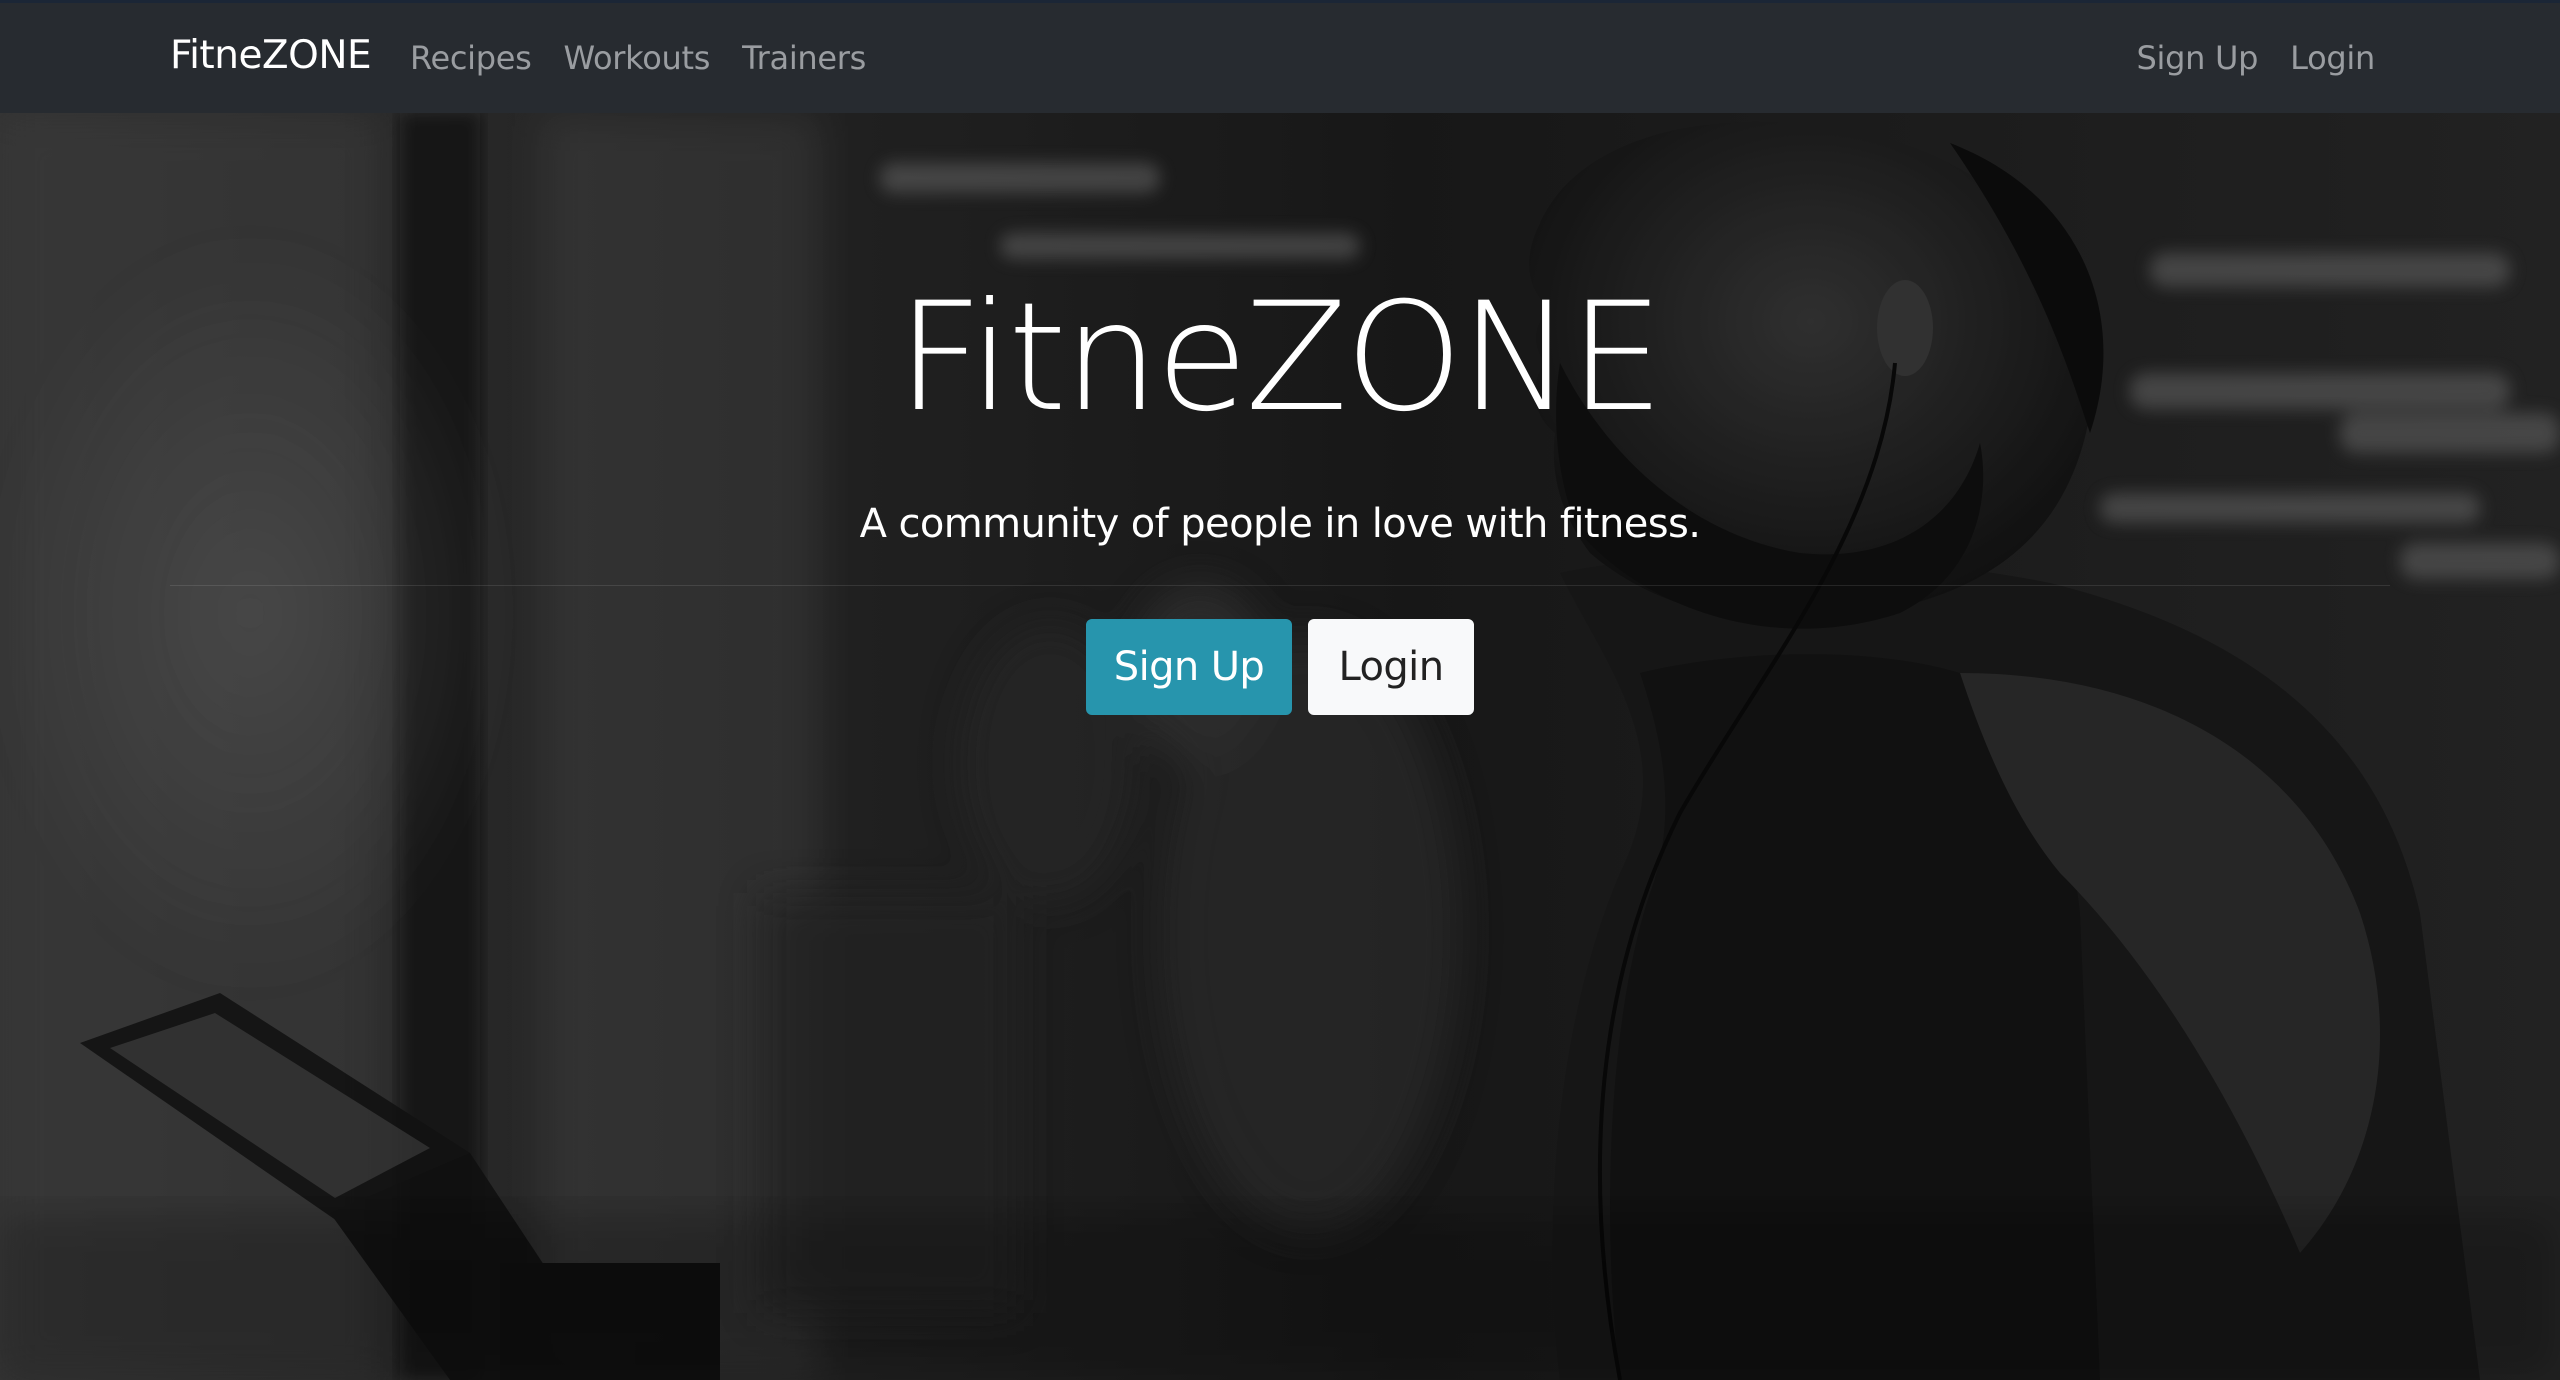 The height and width of the screenshot is (1380, 2560). I want to click on nav-link-trainers: Trainers, so click(804, 58).